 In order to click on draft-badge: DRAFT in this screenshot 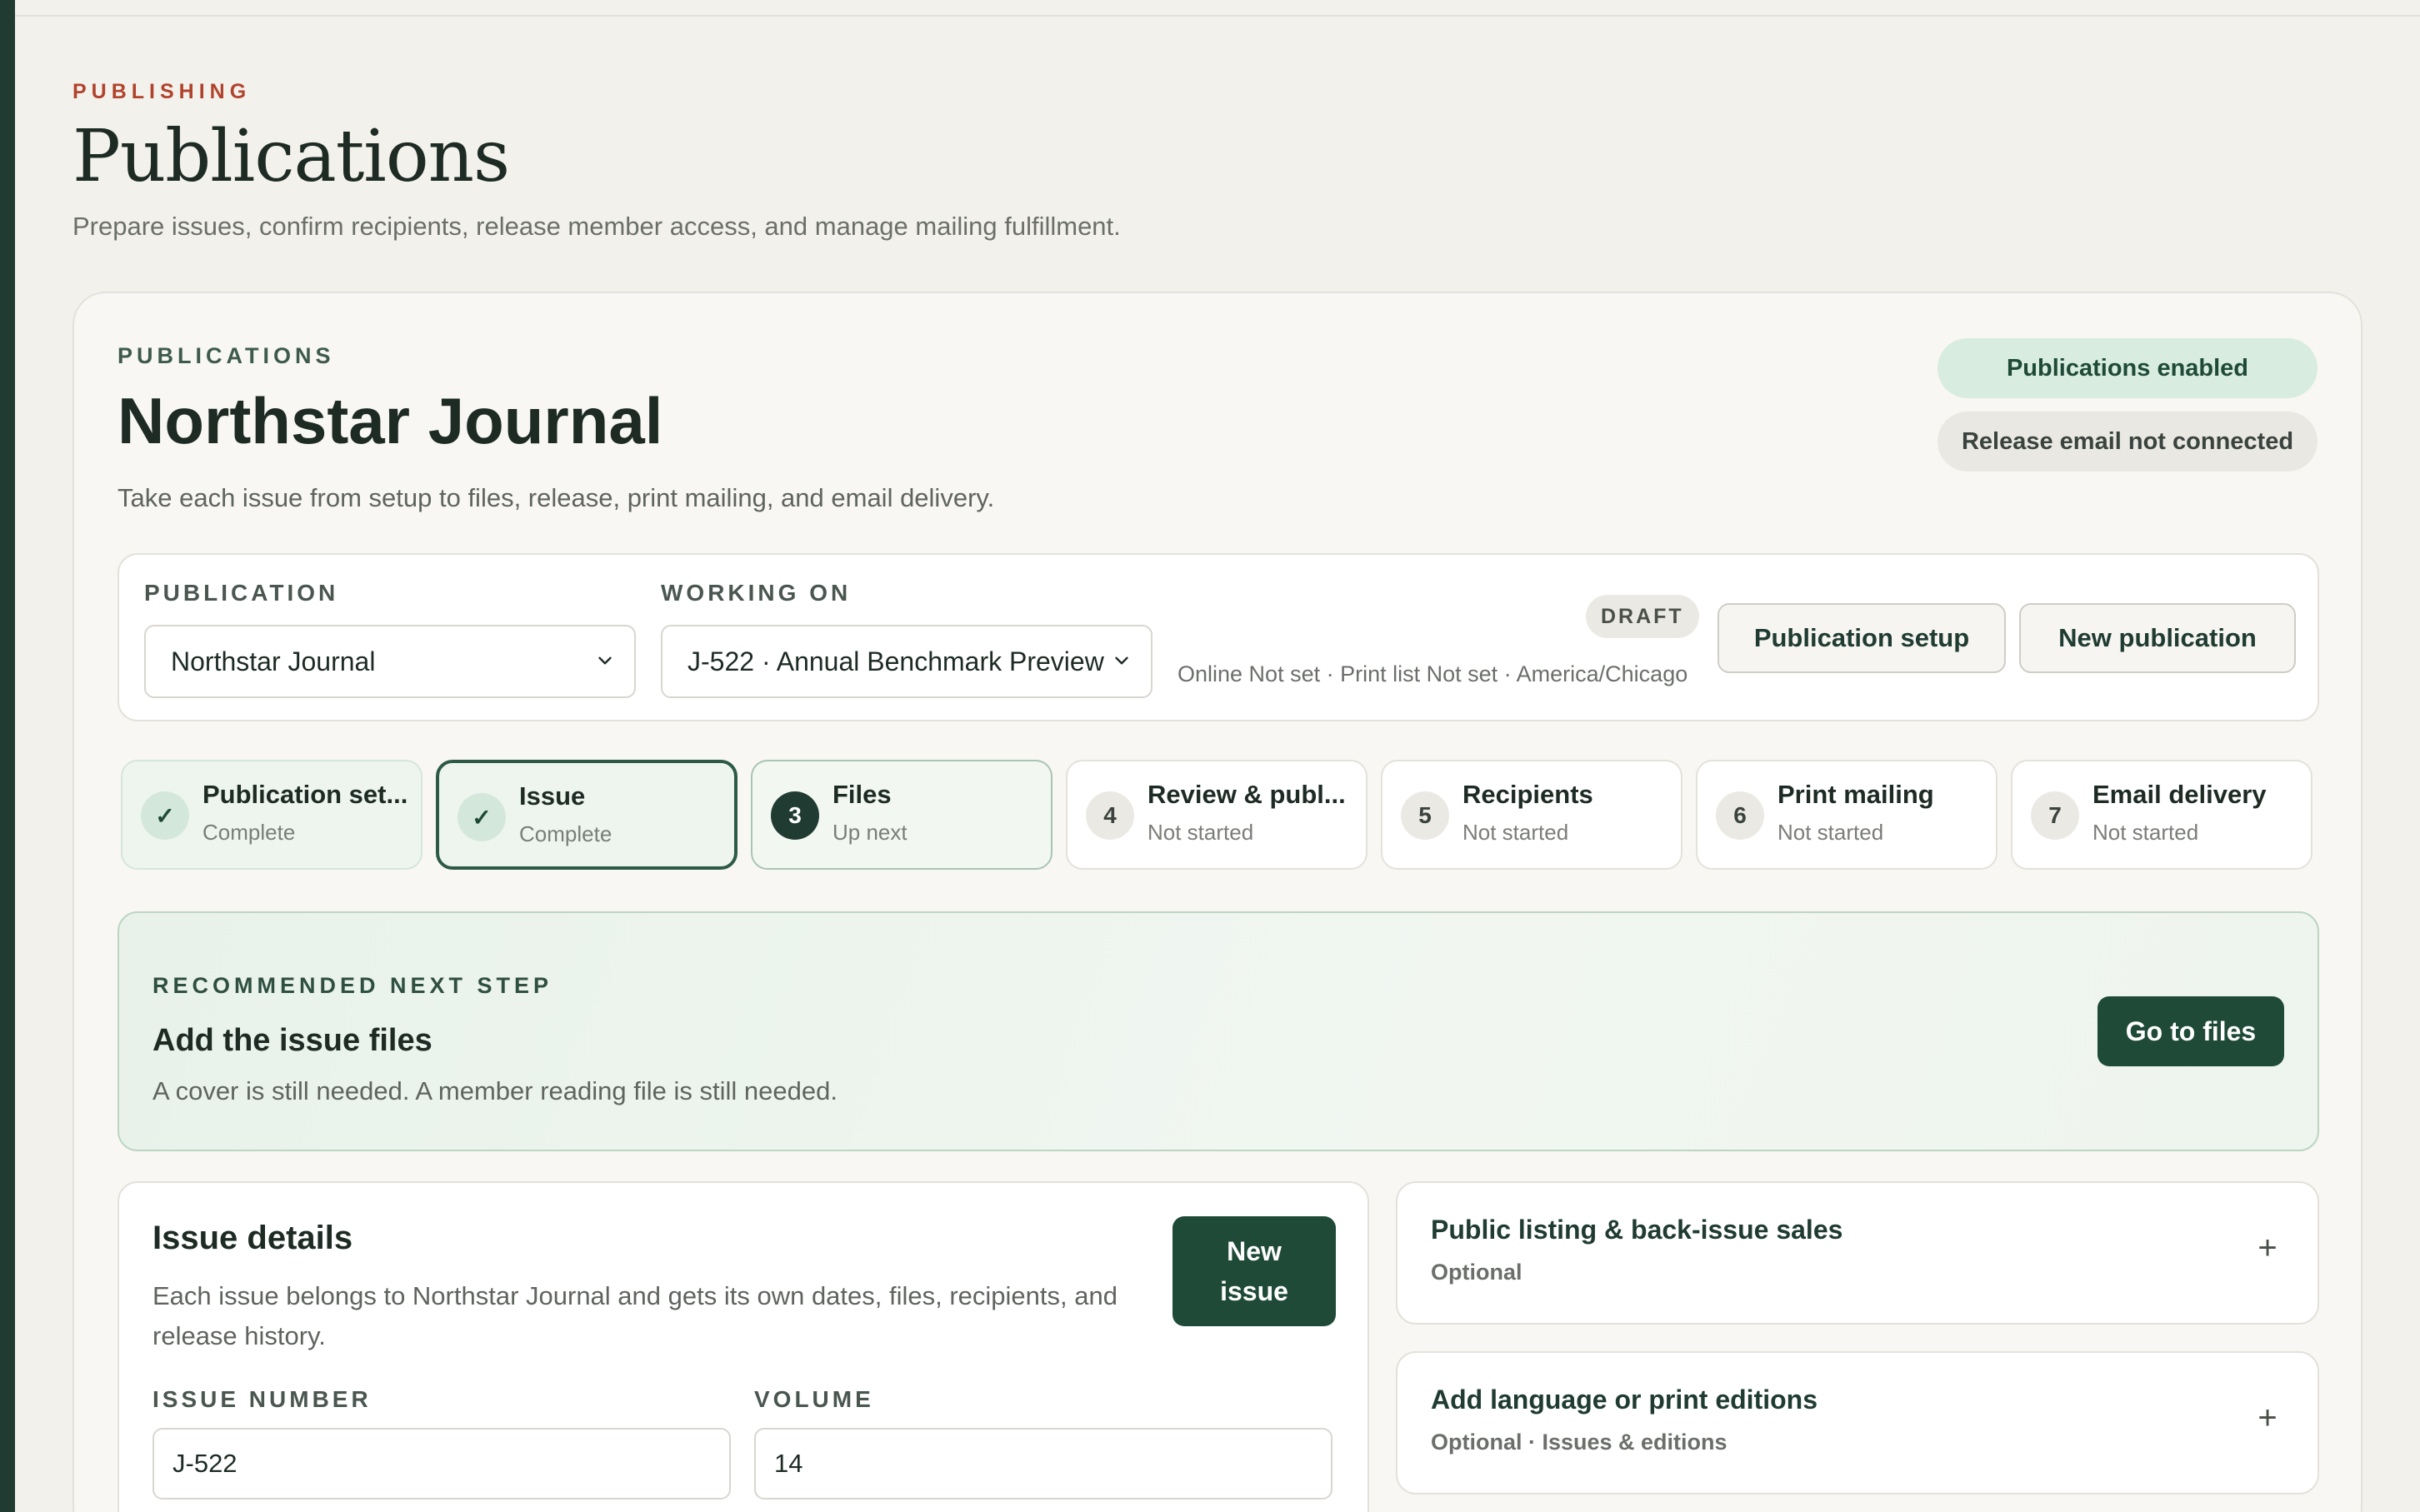, I will do `click(1642, 616)`.